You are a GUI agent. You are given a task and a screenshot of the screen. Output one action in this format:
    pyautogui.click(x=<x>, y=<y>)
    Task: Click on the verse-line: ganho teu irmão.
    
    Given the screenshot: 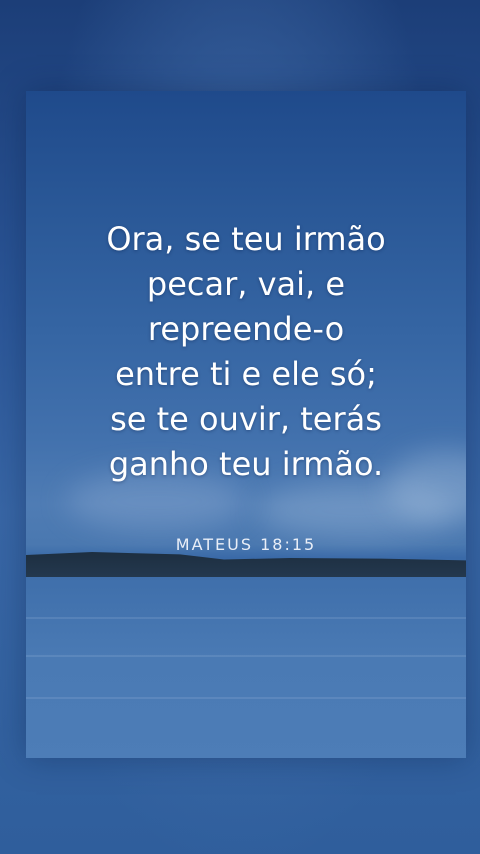 What is the action you would take?
    pyautogui.click(x=246, y=464)
    